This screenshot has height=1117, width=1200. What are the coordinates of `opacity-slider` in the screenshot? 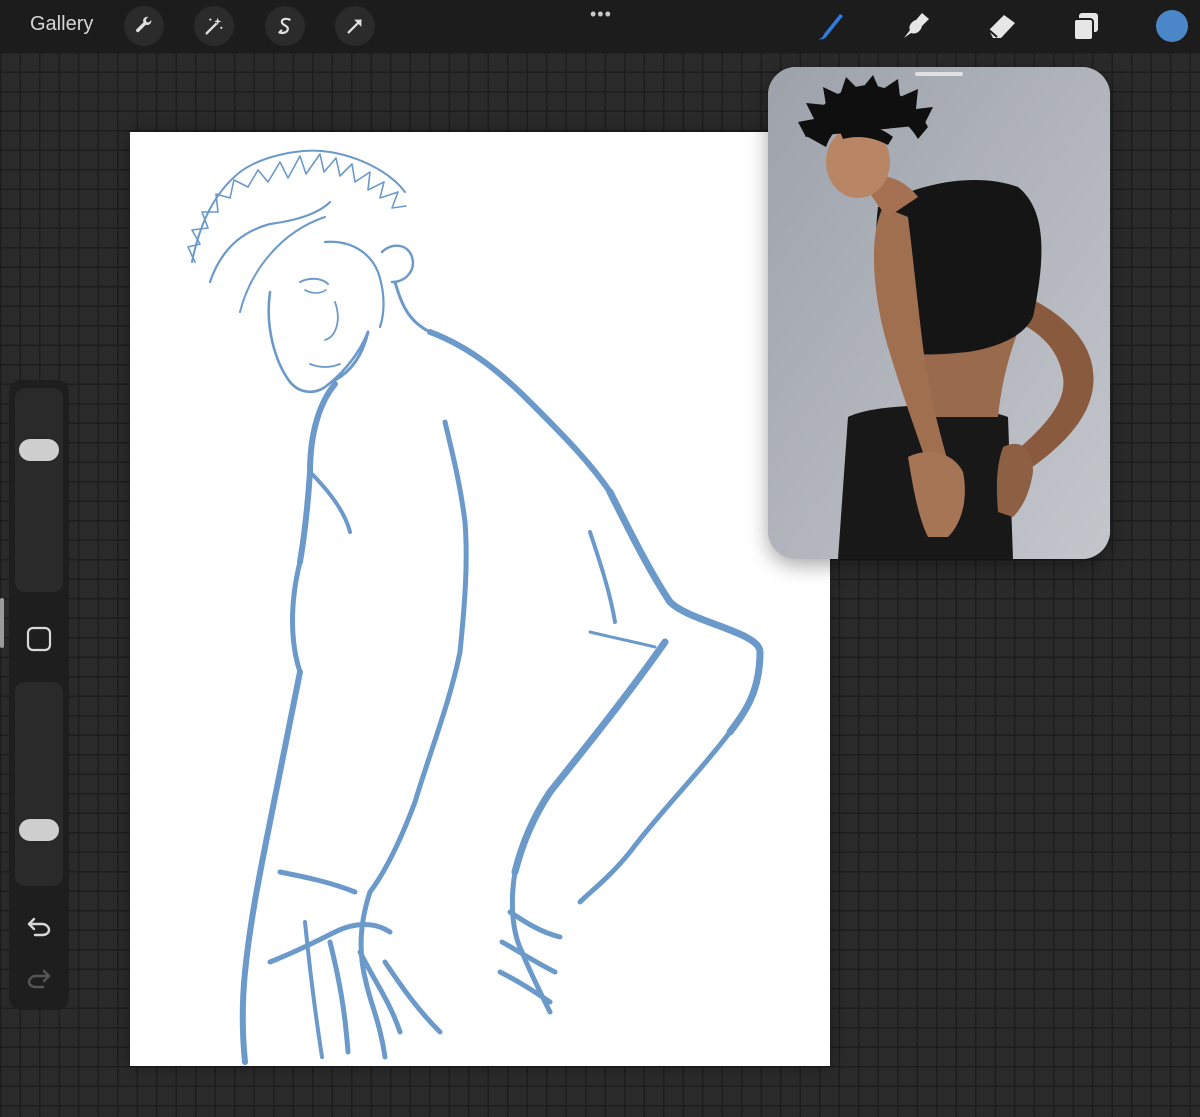 It's located at (39, 784).